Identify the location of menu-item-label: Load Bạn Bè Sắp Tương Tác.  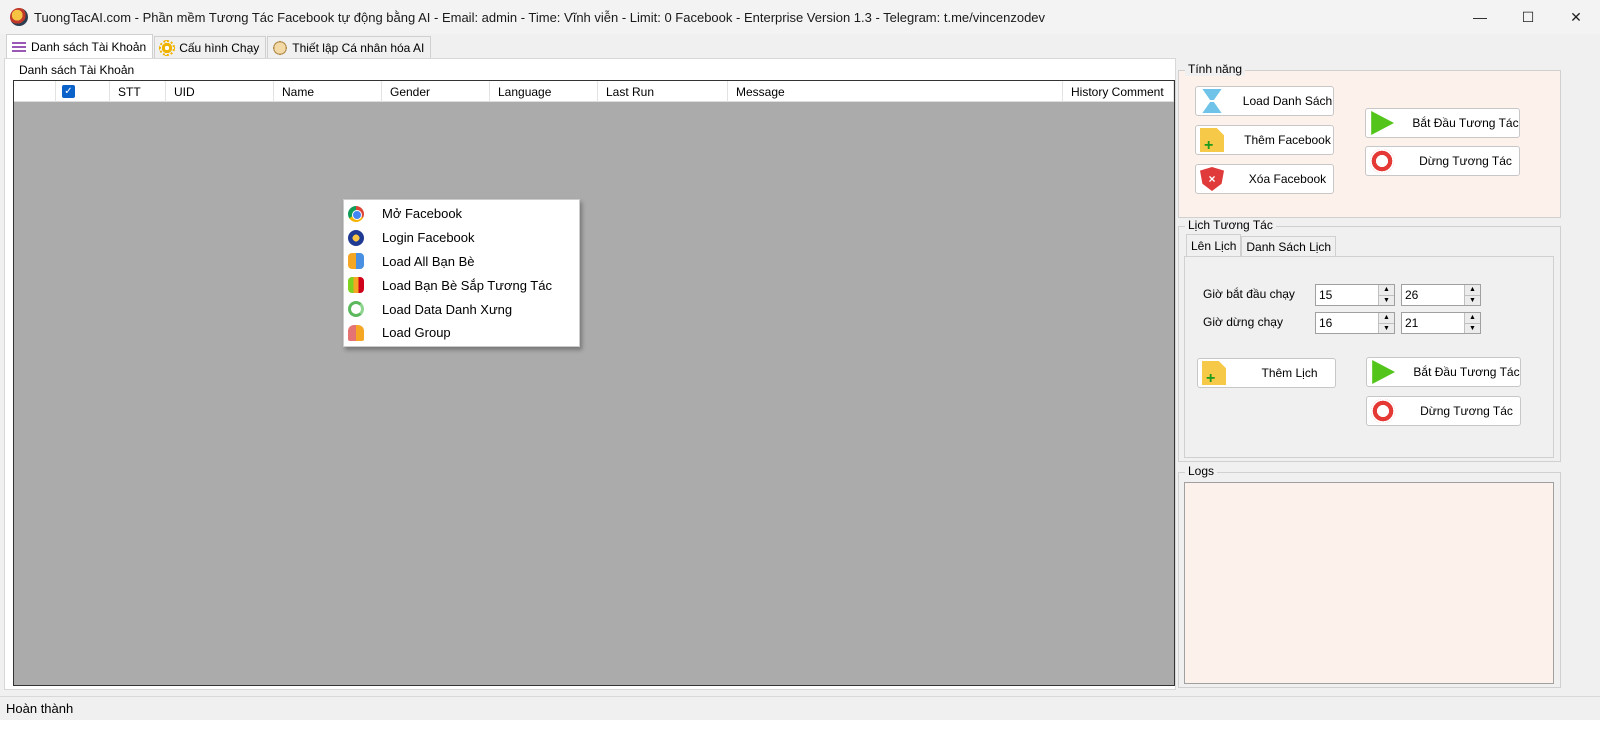
(467, 285).